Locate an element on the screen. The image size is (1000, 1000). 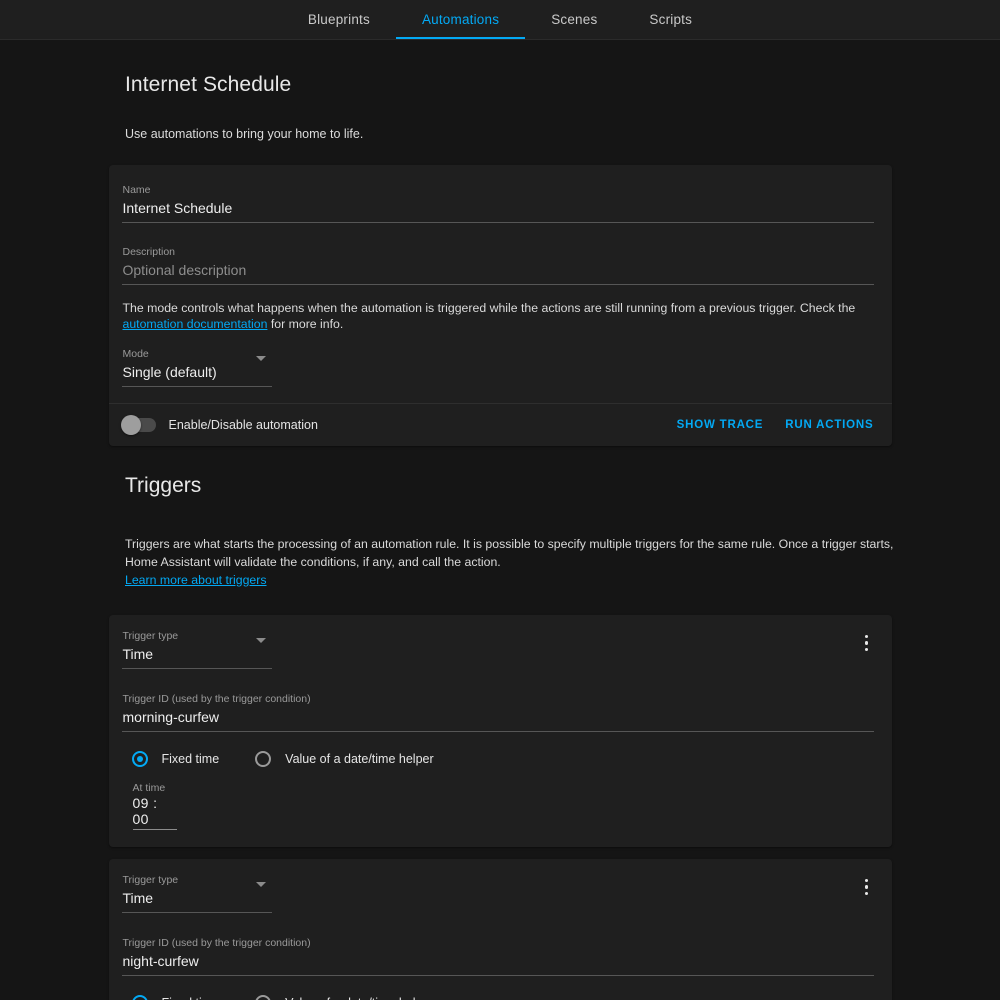
toggle-knob is located at coordinates (130, 425).